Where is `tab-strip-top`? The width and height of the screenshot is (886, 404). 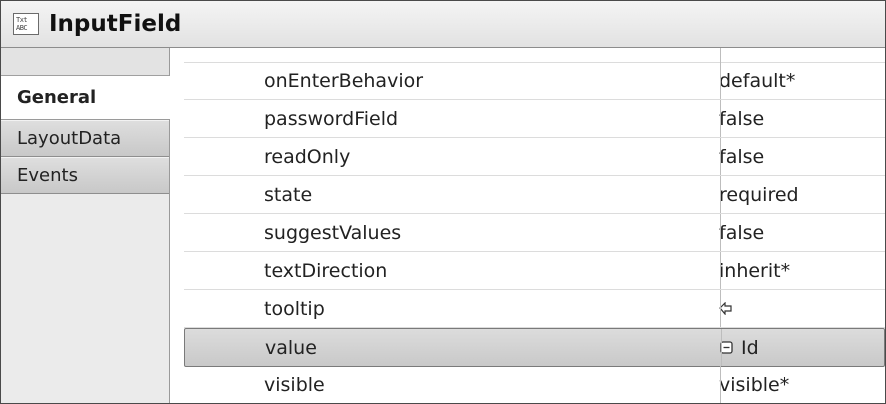
tab-strip-top is located at coordinates (85, 62).